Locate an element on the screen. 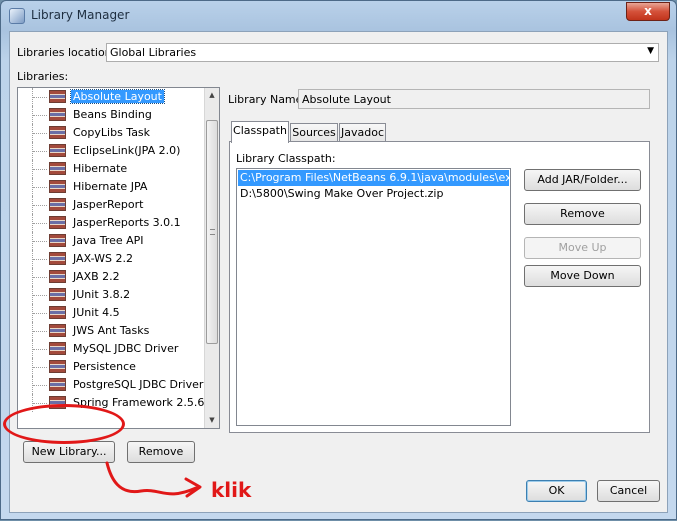 This screenshot has width=677, height=521. tab-classpath: Classpath is located at coordinates (260, 132).